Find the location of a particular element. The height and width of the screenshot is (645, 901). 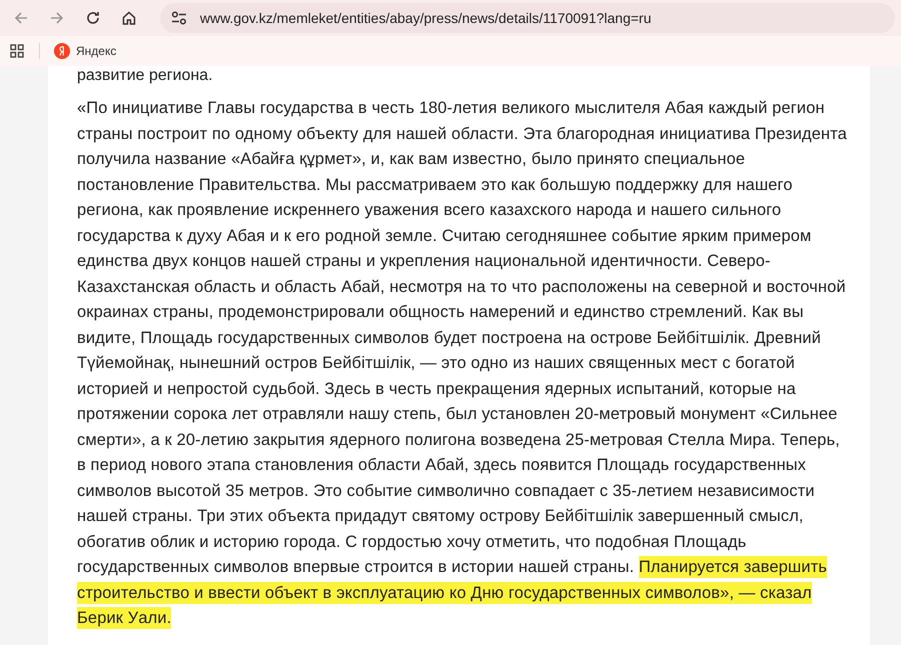

bookmark: Яндекс is located at coordinates (85, 51).